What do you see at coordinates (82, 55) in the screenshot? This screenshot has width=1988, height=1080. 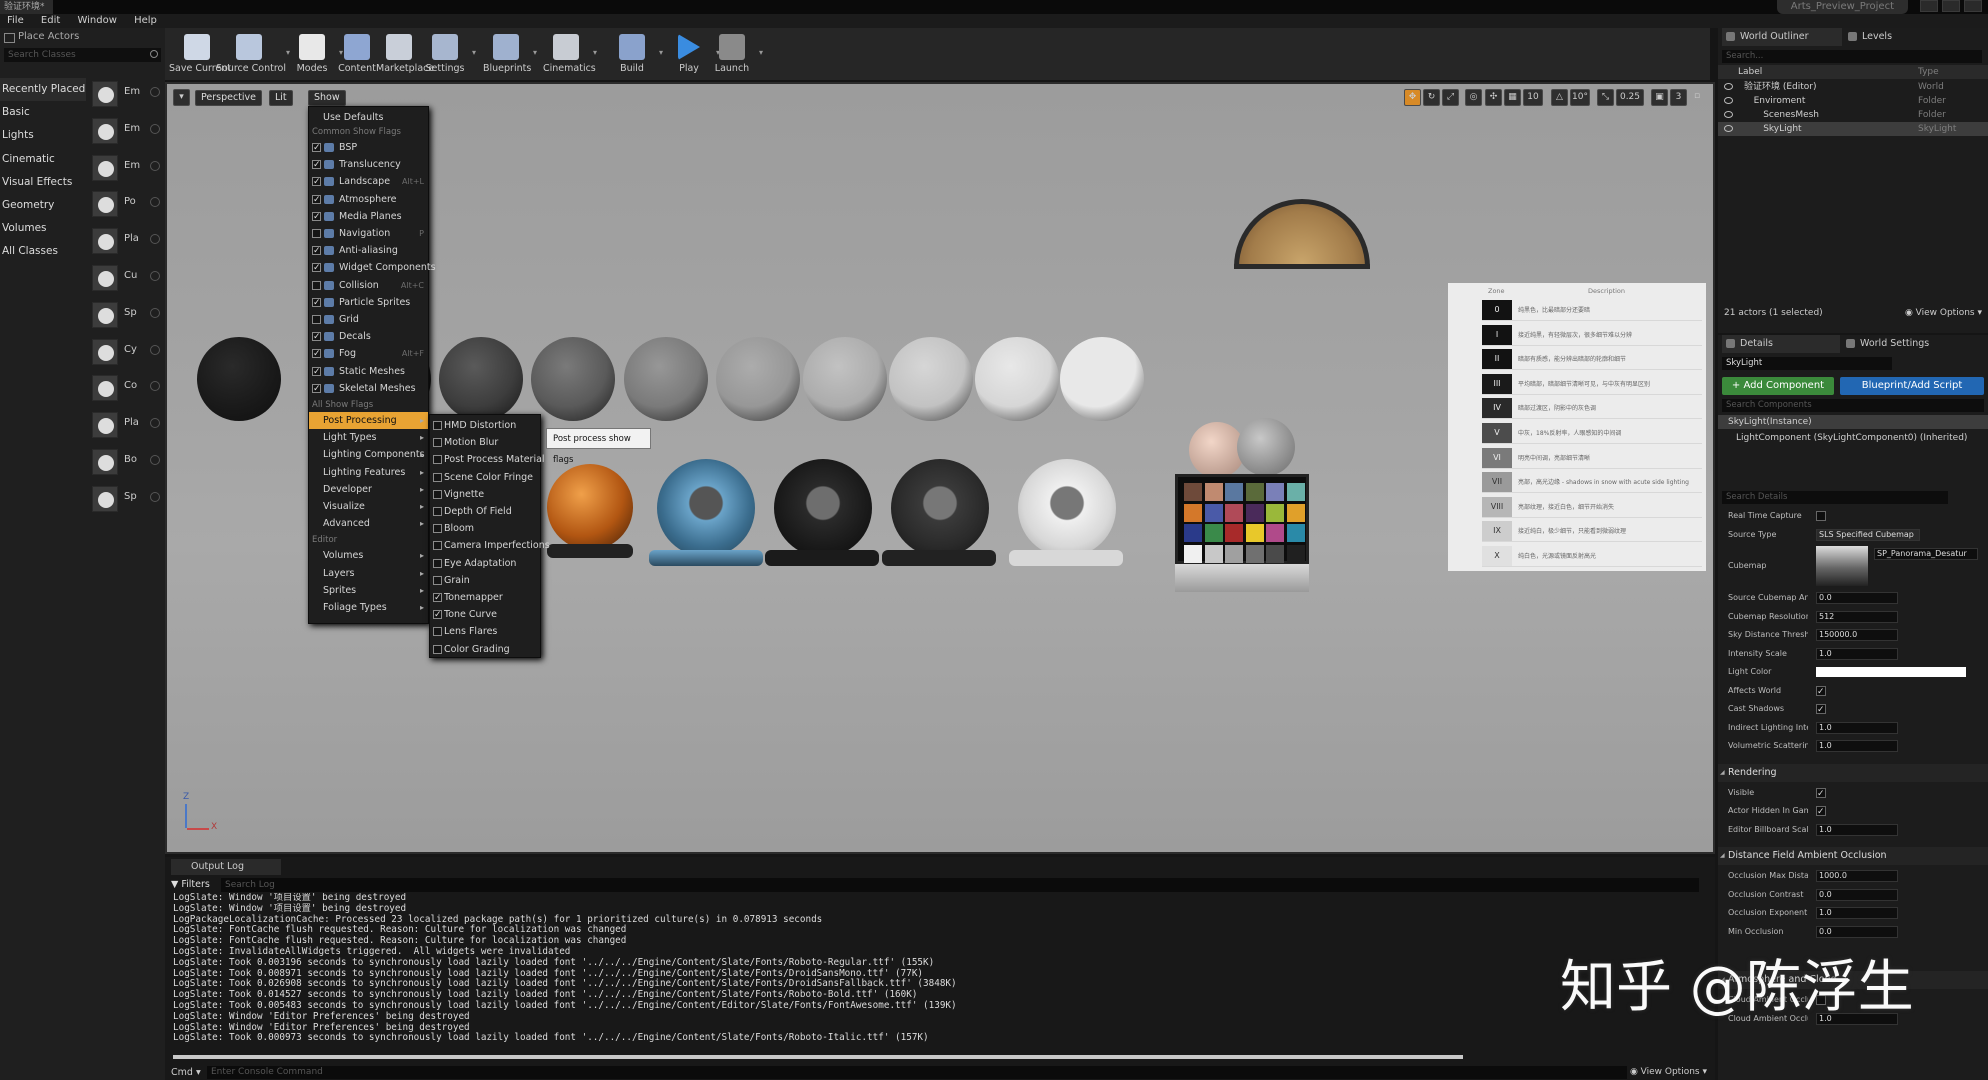 I see `search-classes-input: Search Classes` at bounding box center [82, 55].